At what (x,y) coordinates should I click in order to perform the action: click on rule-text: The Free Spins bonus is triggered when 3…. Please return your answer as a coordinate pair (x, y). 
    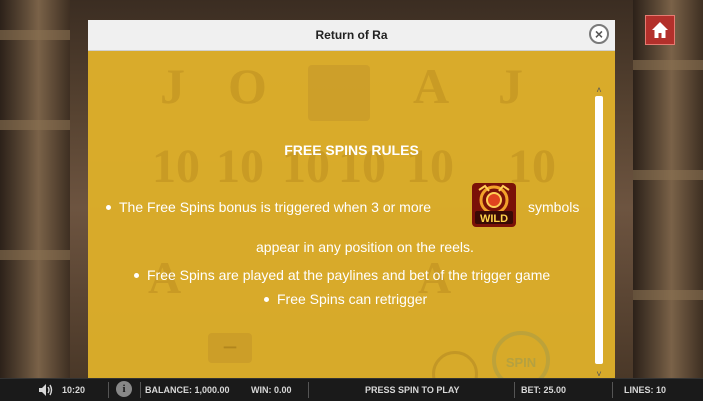
    Looking at the image, I should click on (275, 207).